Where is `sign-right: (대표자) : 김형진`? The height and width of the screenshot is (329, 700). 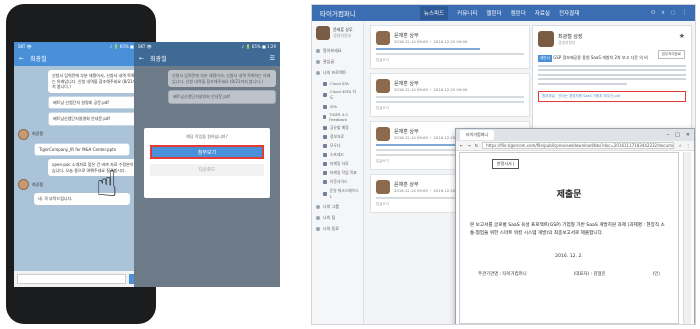 sign-right: (대표자) : 김형진 is located at coordinates (589, 274).